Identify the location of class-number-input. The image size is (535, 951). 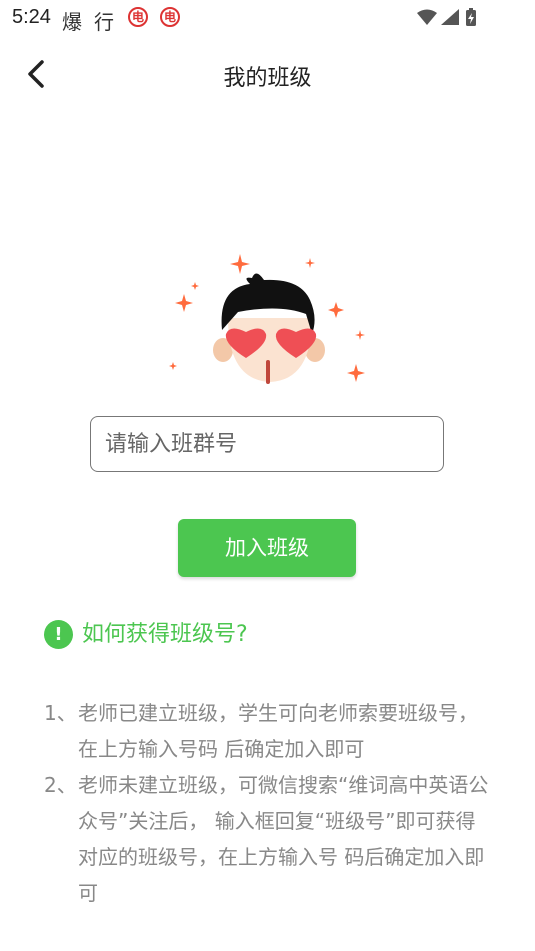
(267, 444).